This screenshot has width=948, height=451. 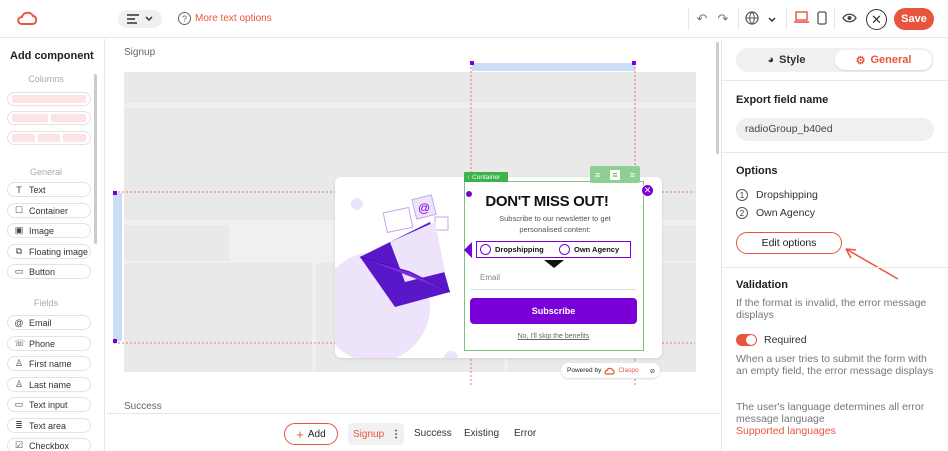 What do you see at coordinates (757, 171) in the screenshot?
I see `options-title: Options` at bounding box center [757, 171].